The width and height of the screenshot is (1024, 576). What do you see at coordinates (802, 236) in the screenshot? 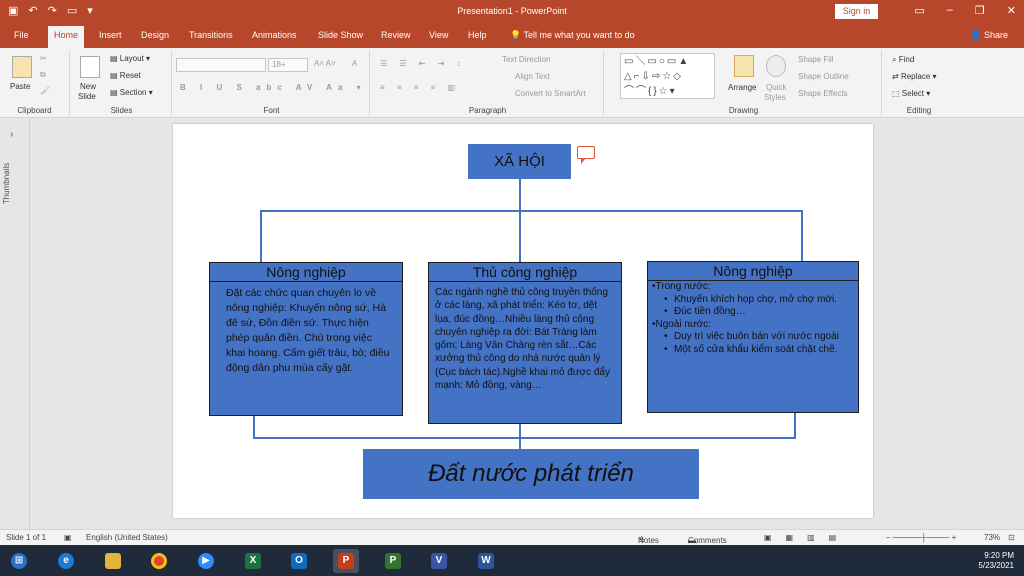
I see `connector-right-drop` at bounding box center [802, 236].